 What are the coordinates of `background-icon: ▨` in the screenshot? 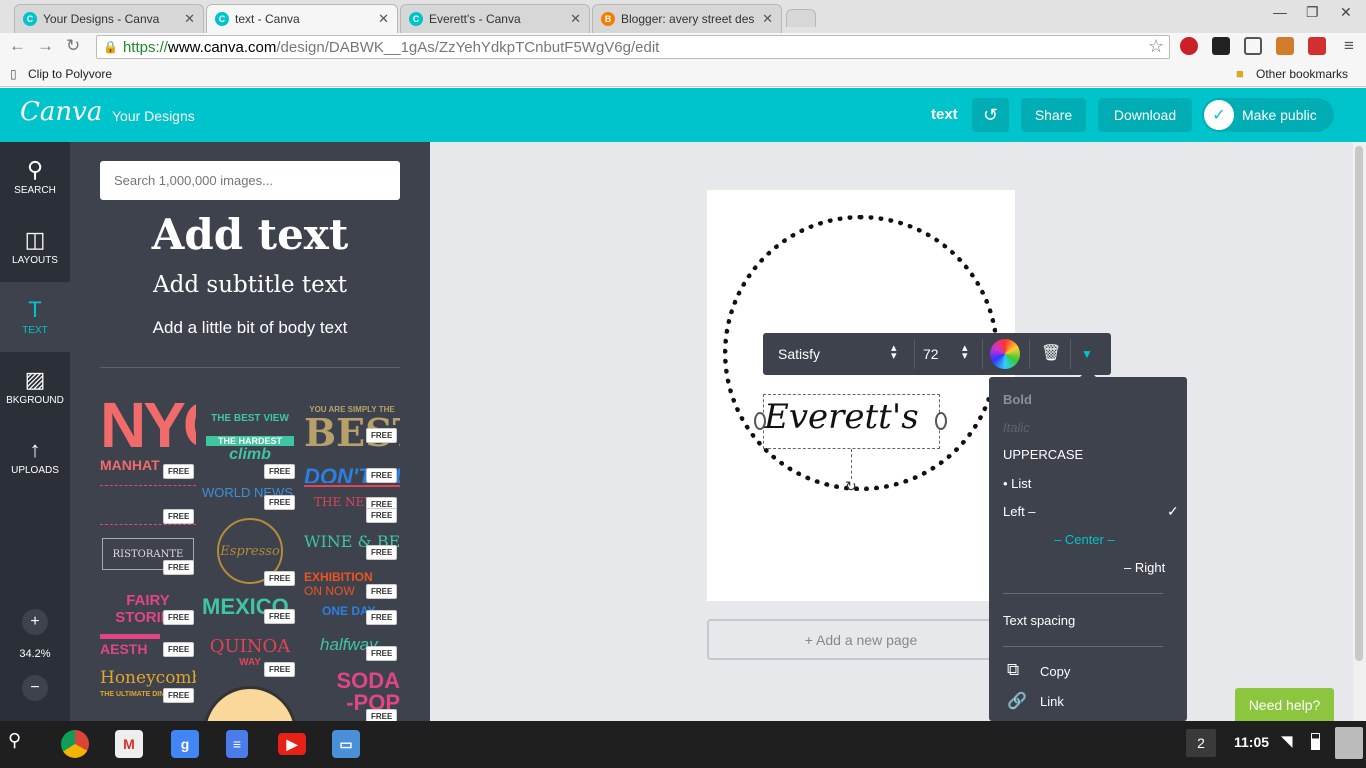 It's located at (35, 379).